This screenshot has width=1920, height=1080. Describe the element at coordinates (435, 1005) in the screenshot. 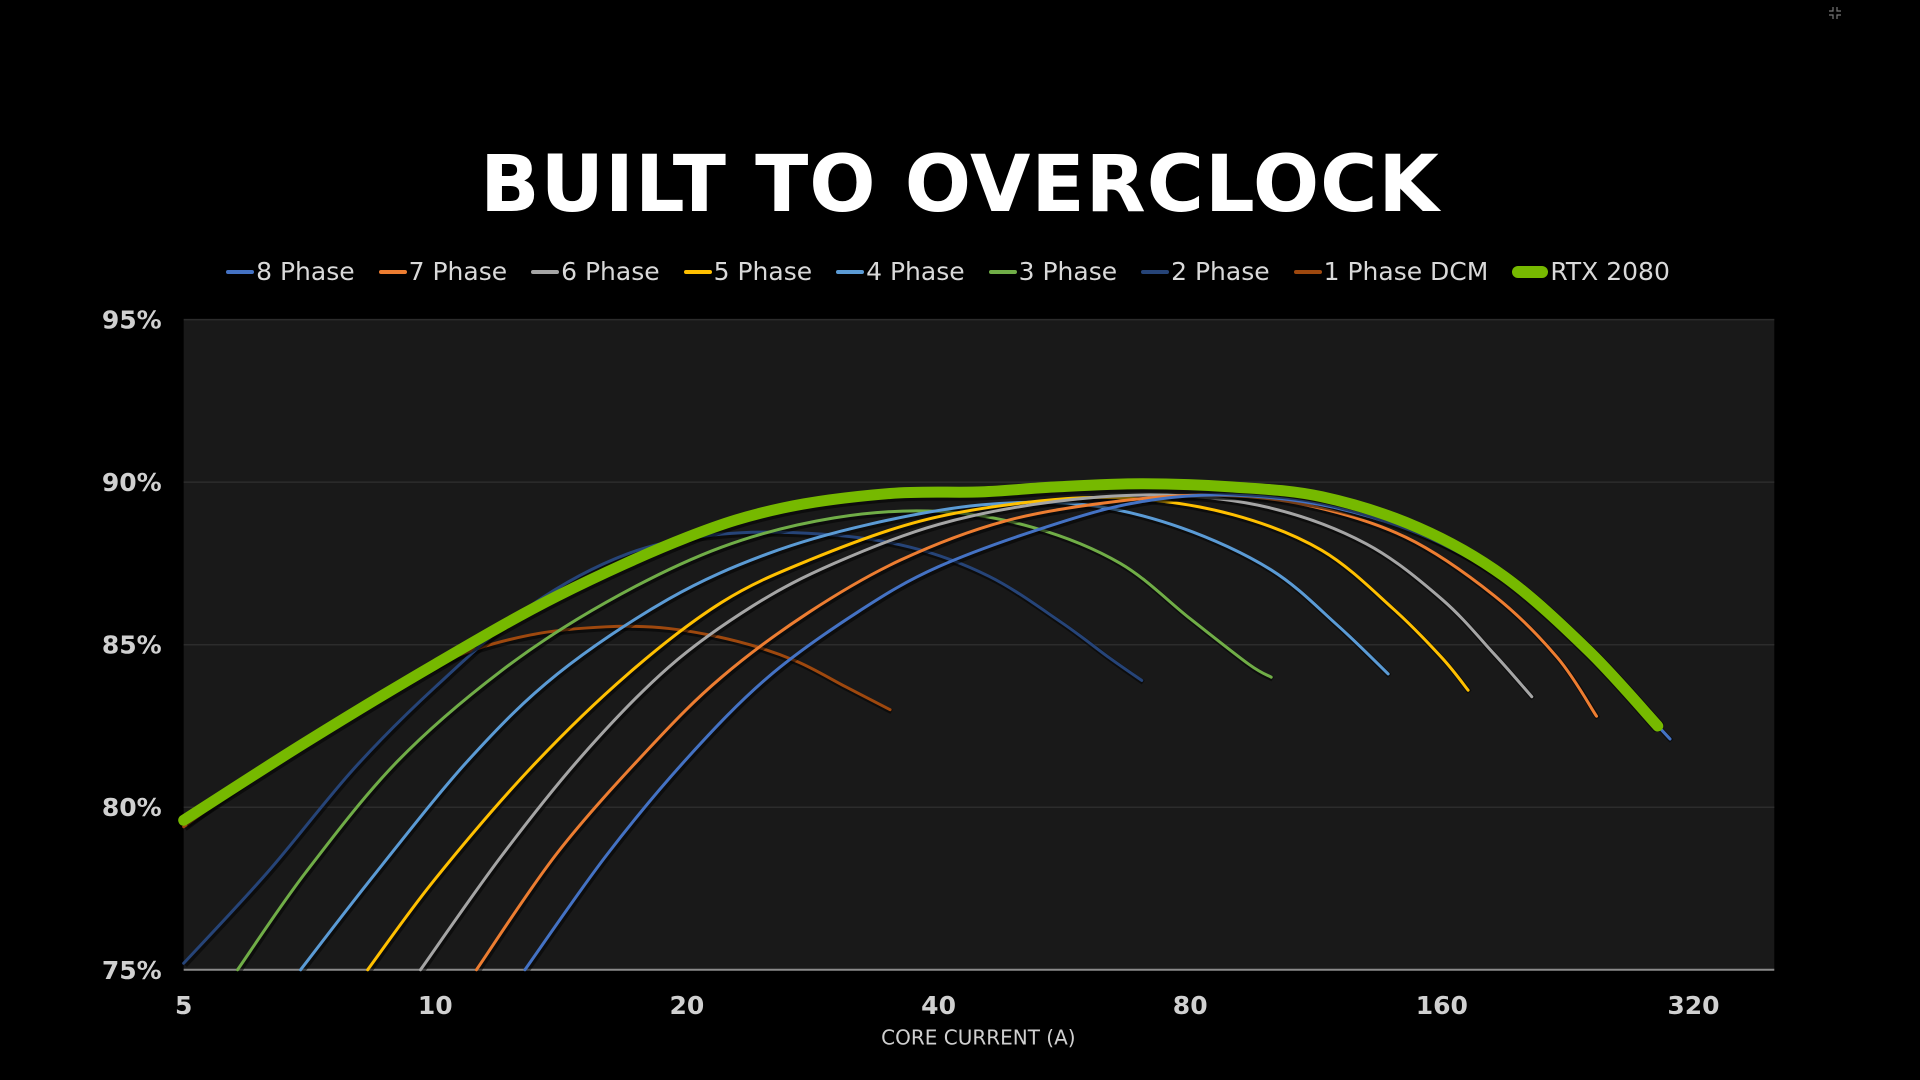

I see `x-tick-label: 10` at that location.